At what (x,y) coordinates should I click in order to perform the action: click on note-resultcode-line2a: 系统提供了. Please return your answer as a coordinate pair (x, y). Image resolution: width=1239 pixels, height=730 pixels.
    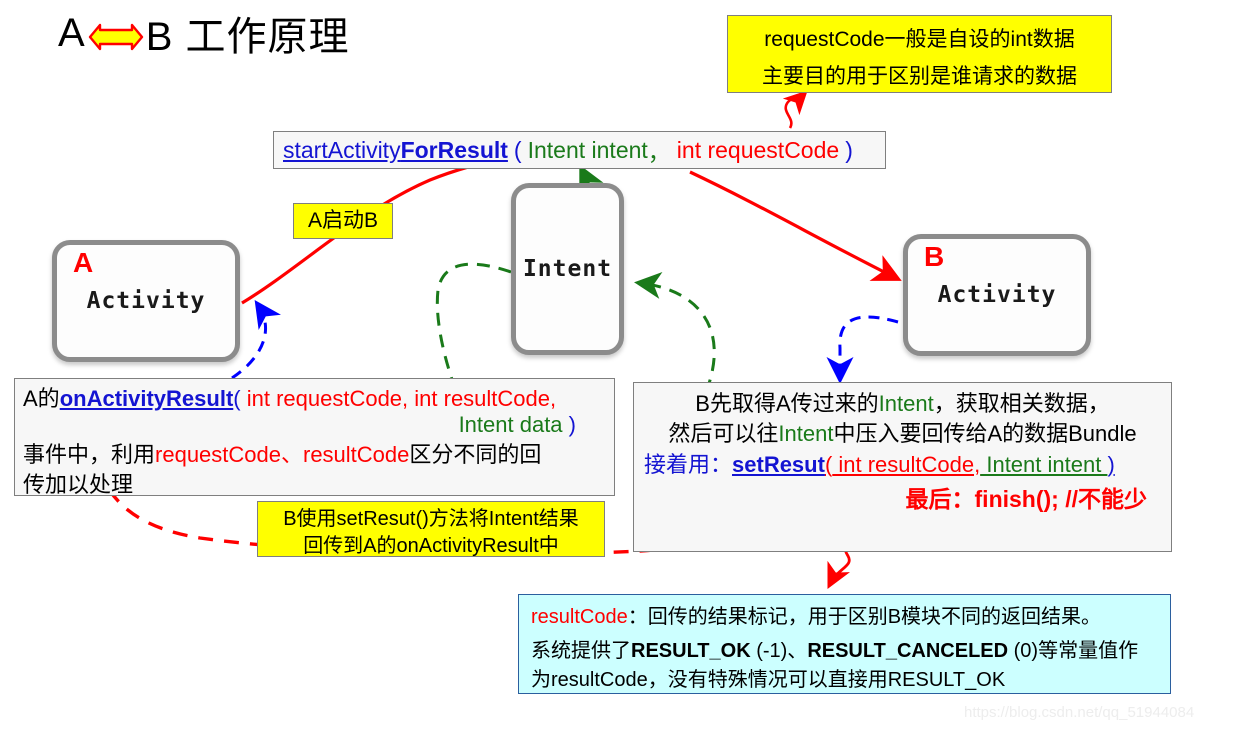
    Looking at the image, I should click on (581, 651).